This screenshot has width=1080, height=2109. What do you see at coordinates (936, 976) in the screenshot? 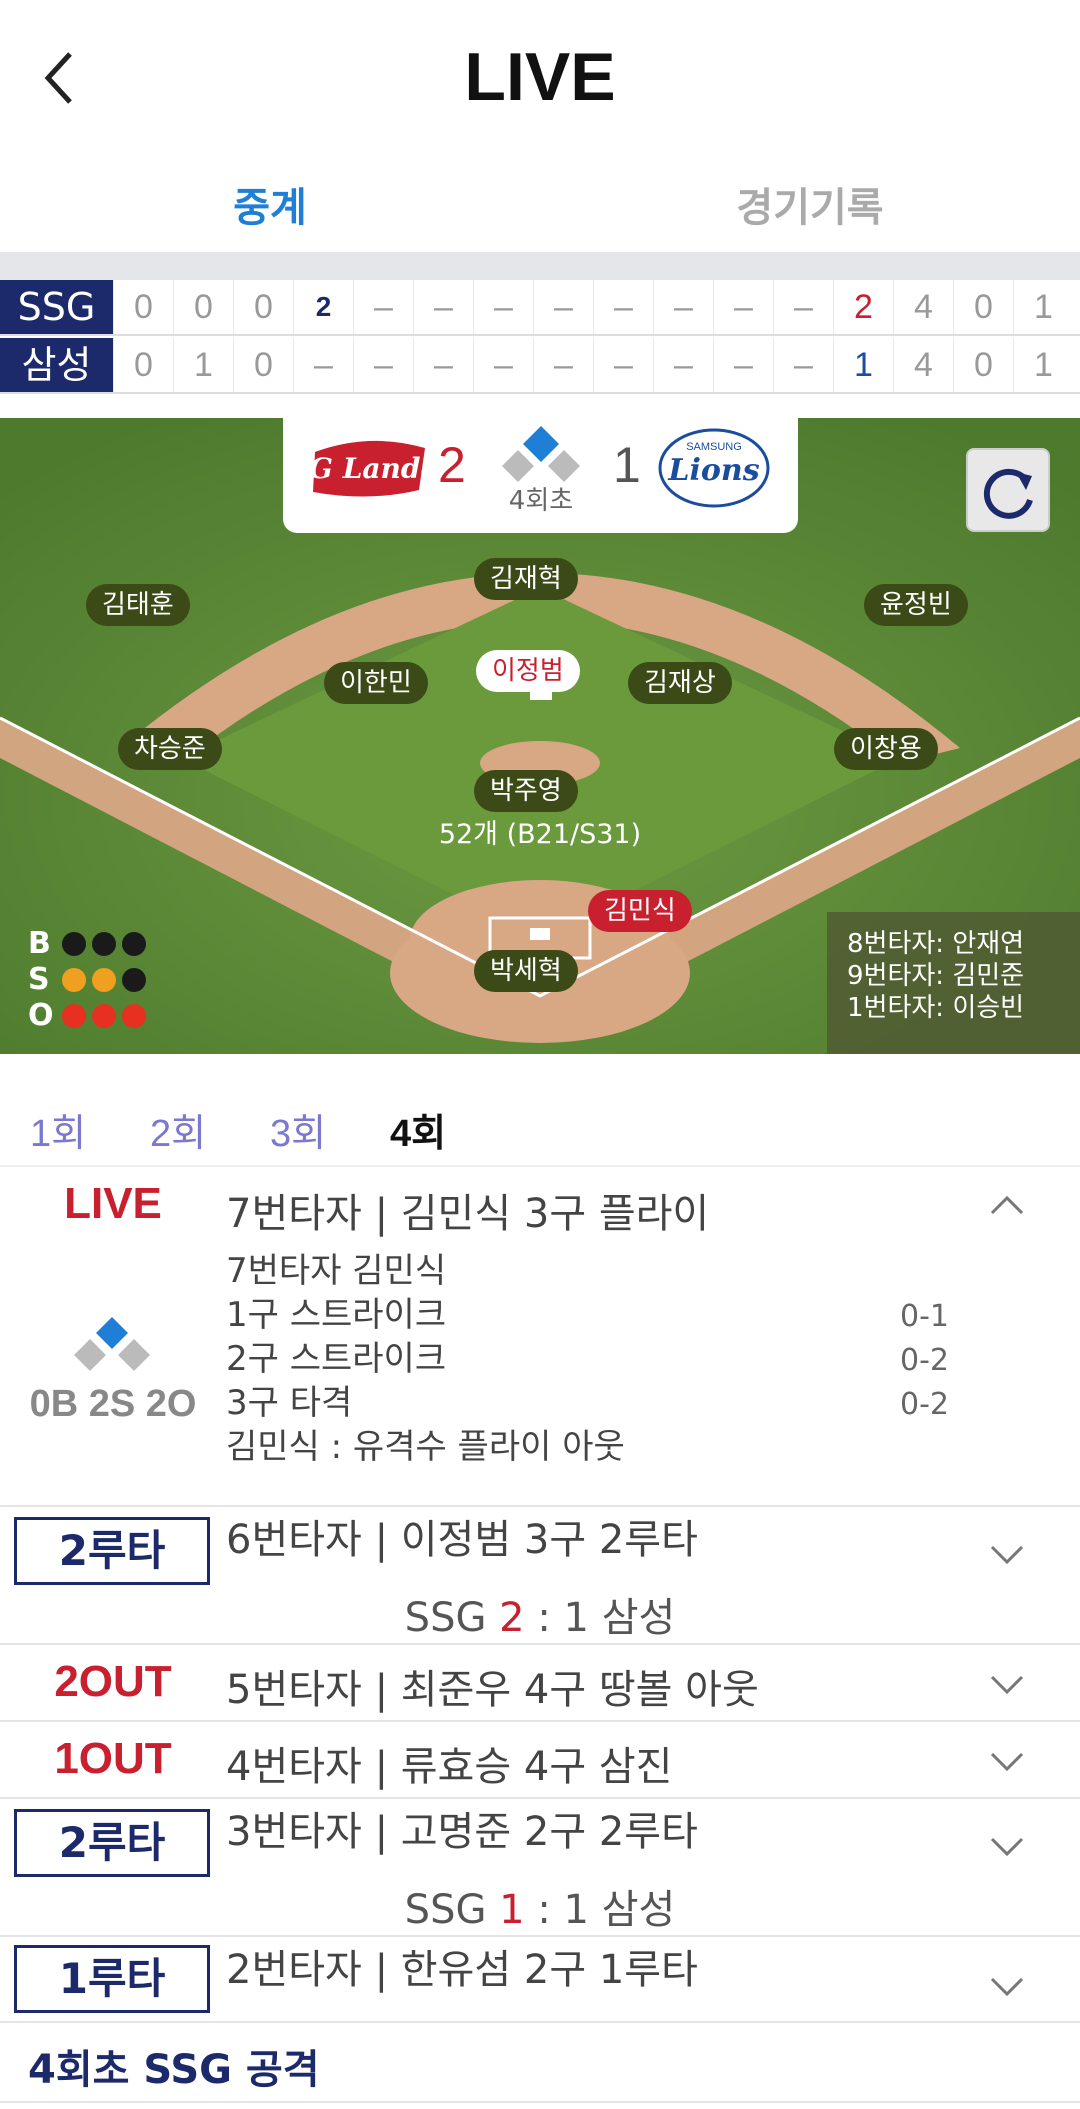
I see `next-batter: 9번타자: 김민준` at bounding box center [936, 976].